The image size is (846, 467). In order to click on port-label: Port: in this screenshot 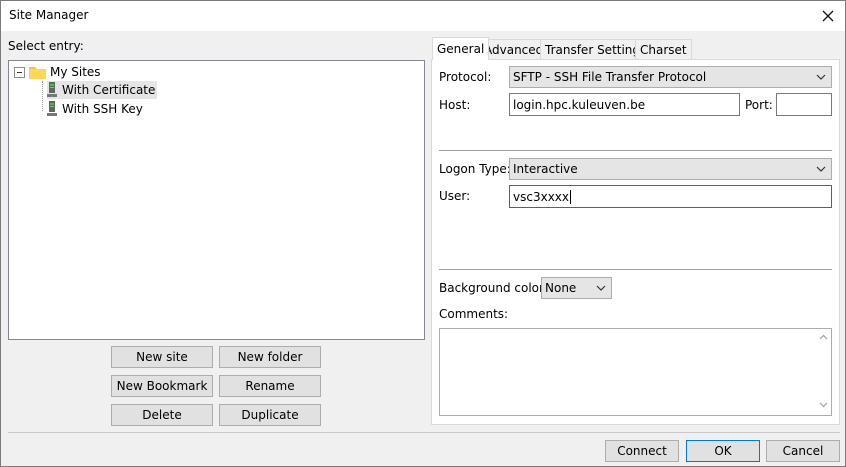, I will do `click(759, 105)`.